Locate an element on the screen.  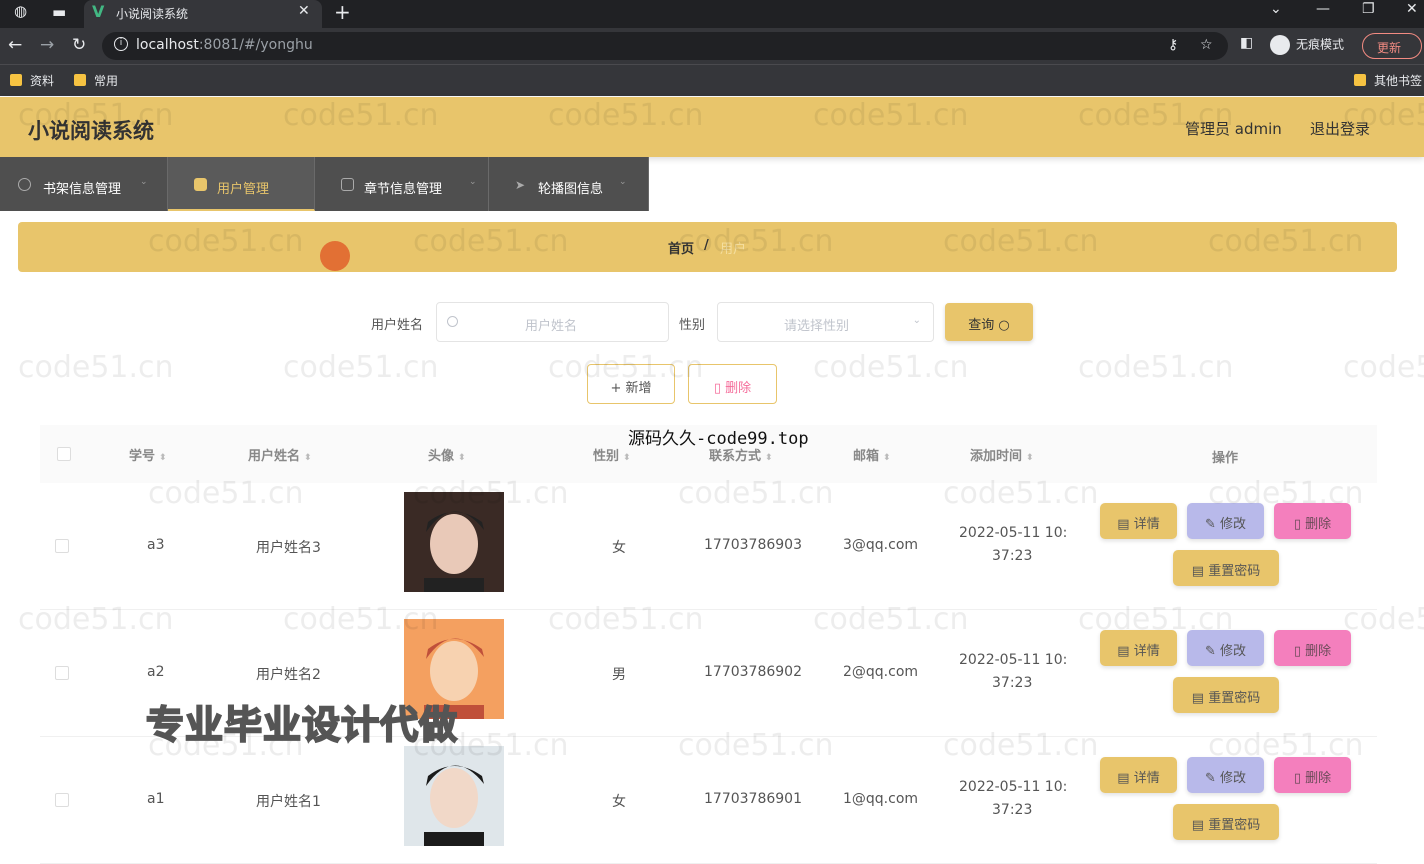
url-field: i localhost:8081/#/yonghu ⚷ ☆ is located at coordinates (665, 46).